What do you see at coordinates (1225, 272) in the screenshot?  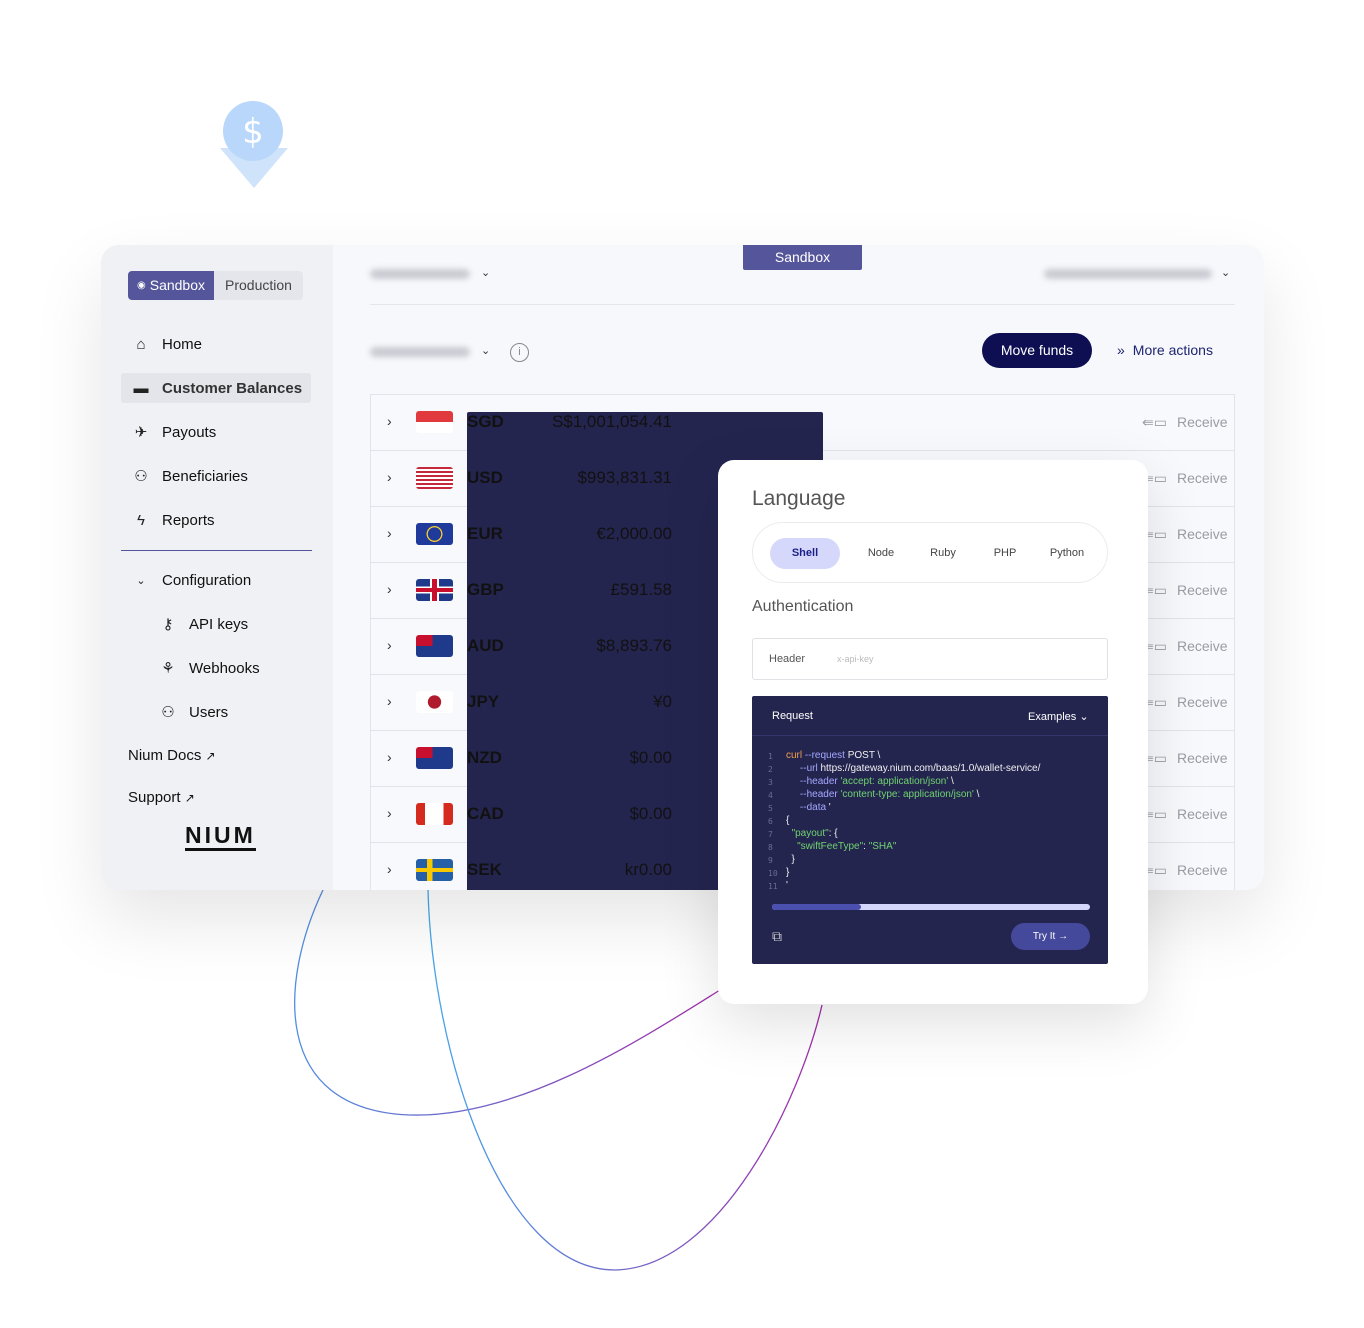 I see `user-menu-chevron-icon: ⌄` at bounding box center [1225, 272].